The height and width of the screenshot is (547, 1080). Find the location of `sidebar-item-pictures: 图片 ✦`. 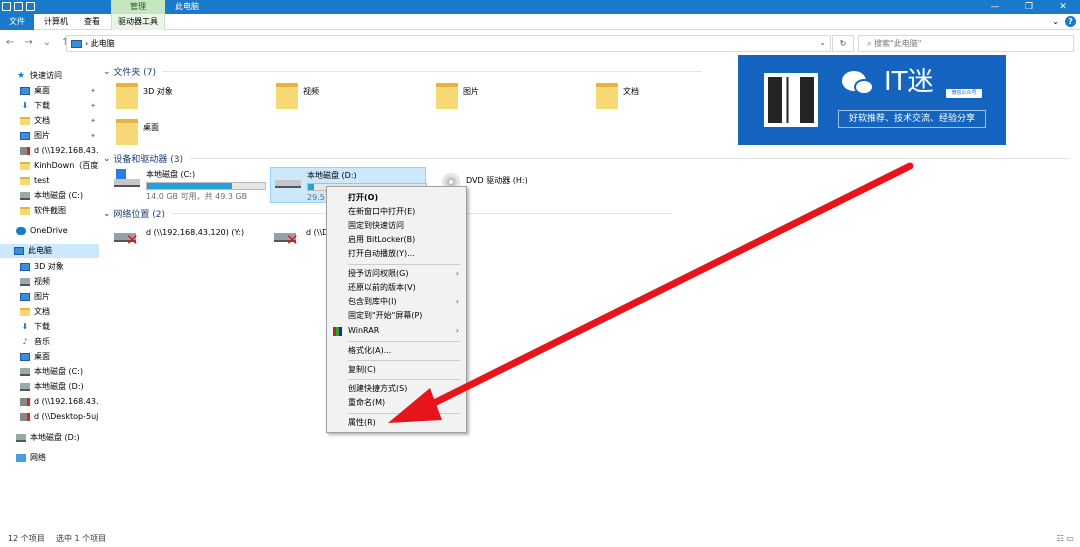

sidebar-item-pictures: 图片 ✦ is located at coordinates (59, 136).